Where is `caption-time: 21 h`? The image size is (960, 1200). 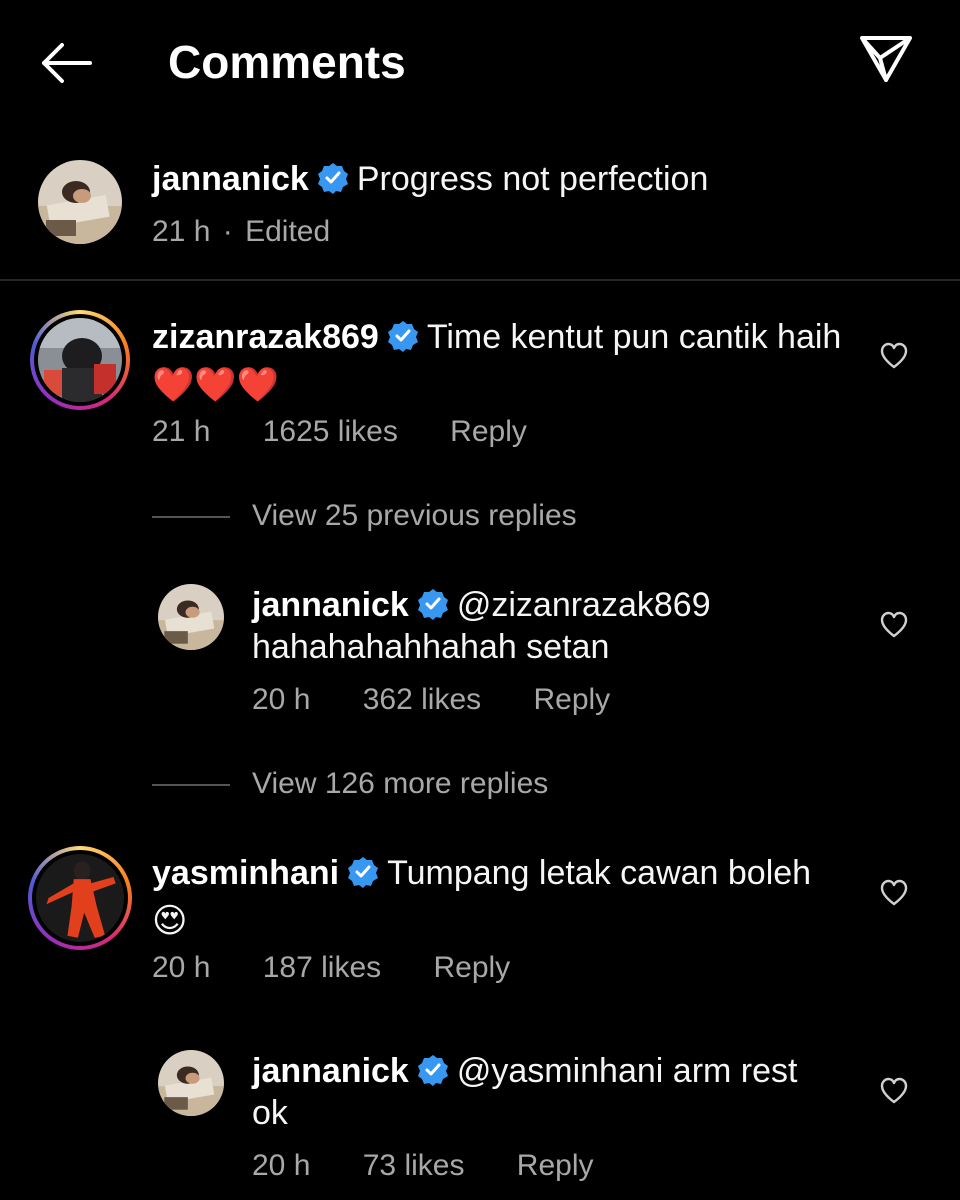
caption-time: 21 h is located at coordinates (181, 231).